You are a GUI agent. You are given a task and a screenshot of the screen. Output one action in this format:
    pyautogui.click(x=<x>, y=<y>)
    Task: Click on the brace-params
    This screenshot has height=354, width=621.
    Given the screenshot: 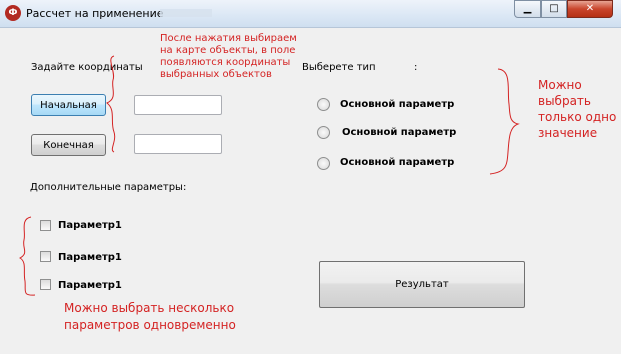 What is the action you would take?
    pyautogui.click(x=27, y=256)
    